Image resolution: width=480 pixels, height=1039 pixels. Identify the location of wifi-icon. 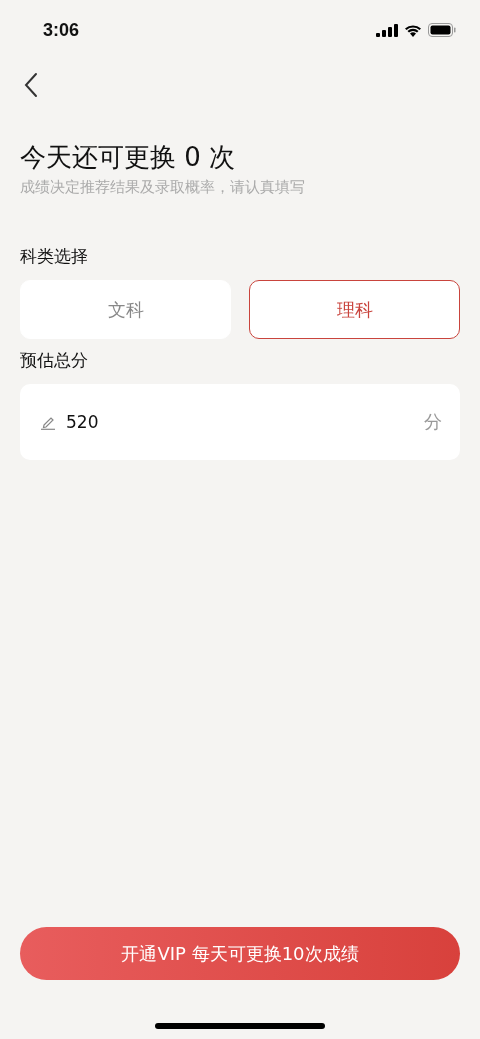
(413, 30).